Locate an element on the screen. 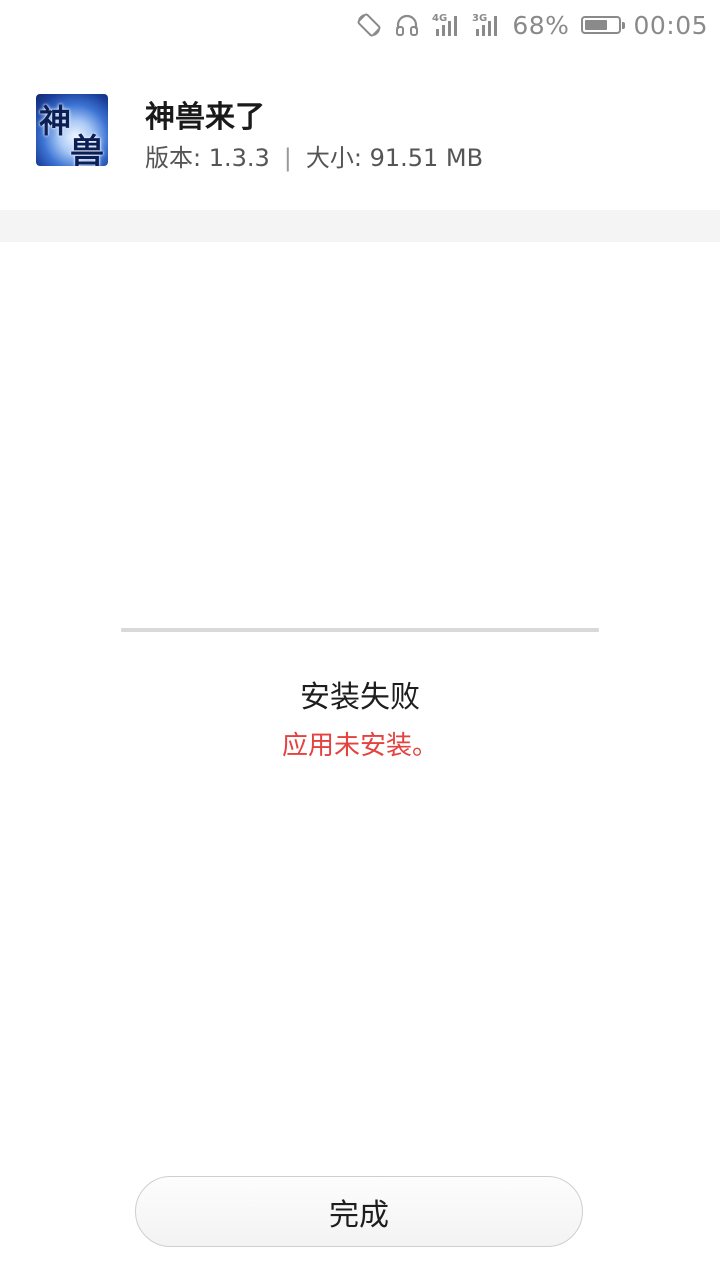 This screenshot has width=720, height=1280. signal-4g-label: 4G is located at coordinates (439, 18).